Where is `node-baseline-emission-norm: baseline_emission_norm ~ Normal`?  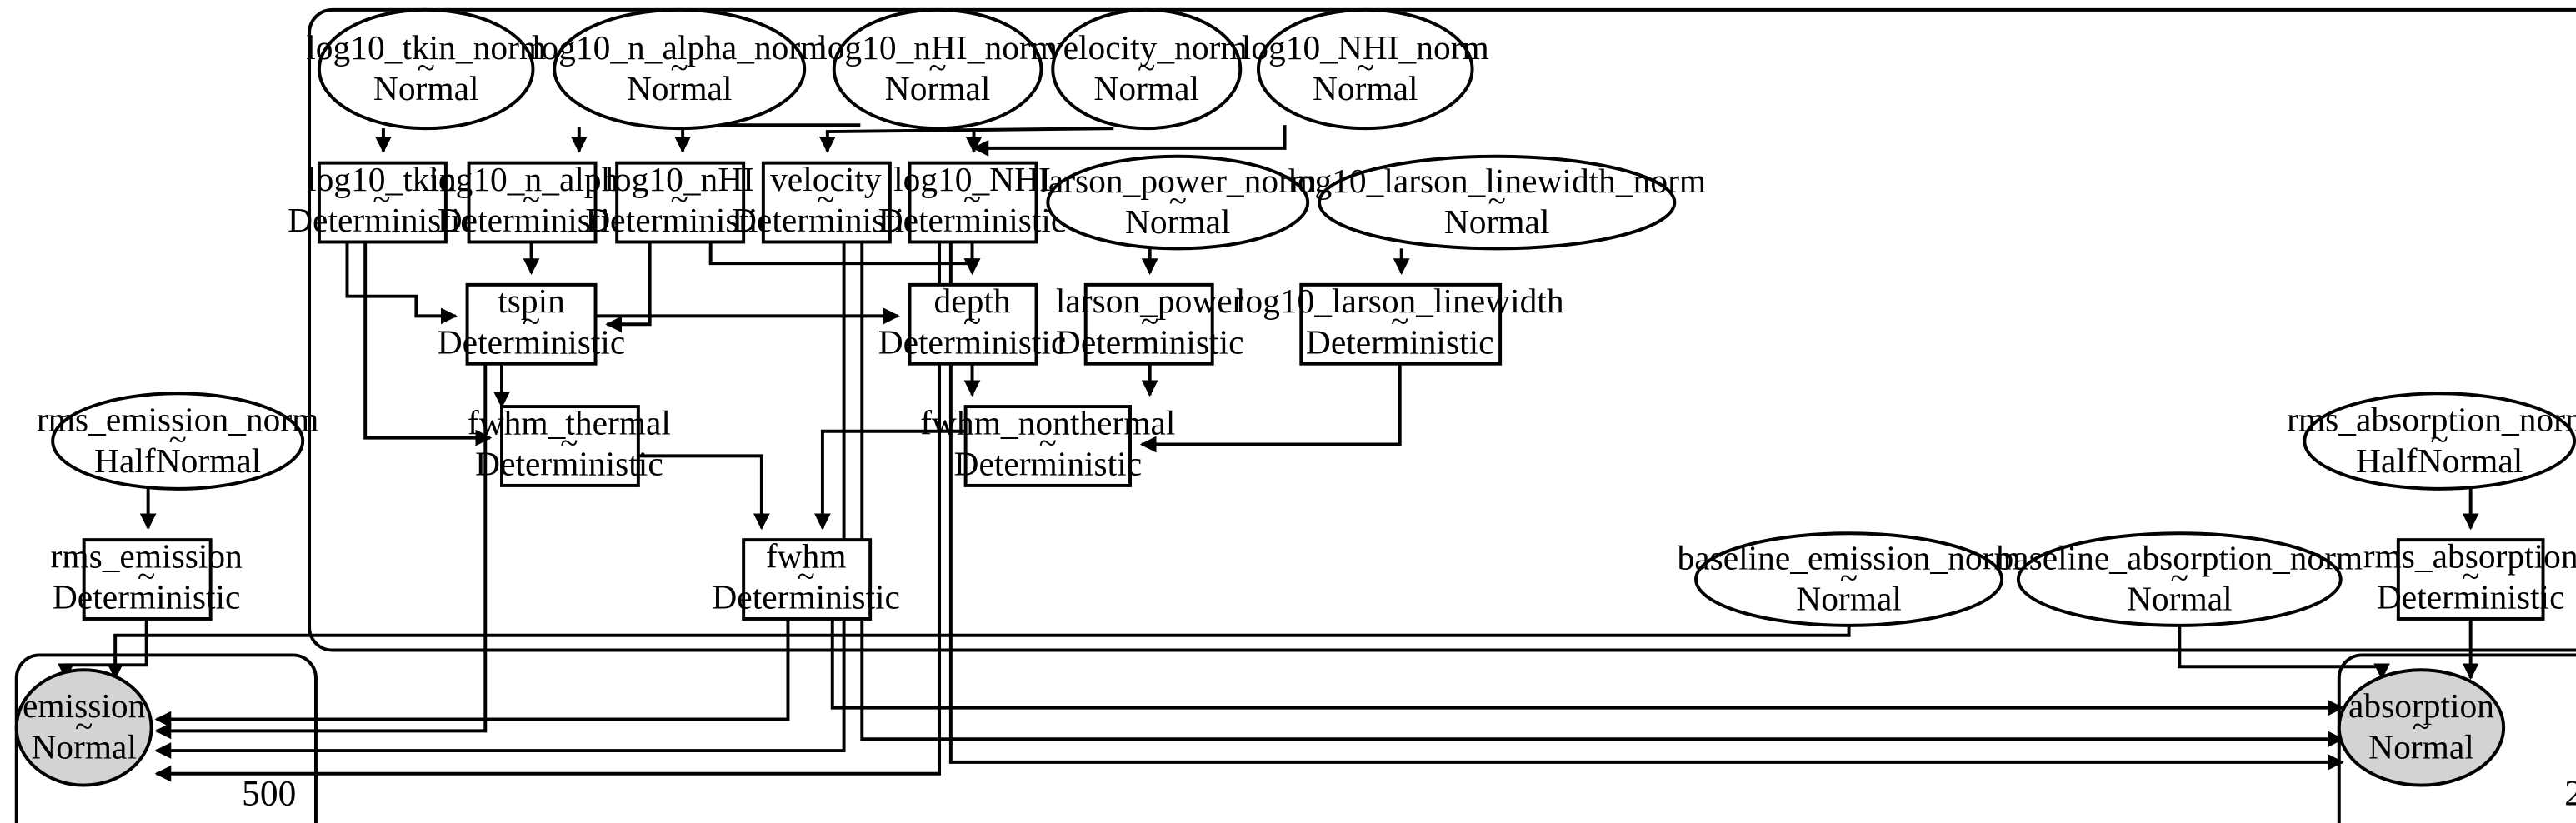
node-baseline-emission-norm: baseline_emission_norm ~ Normal is located at coordinates (1850, 579).